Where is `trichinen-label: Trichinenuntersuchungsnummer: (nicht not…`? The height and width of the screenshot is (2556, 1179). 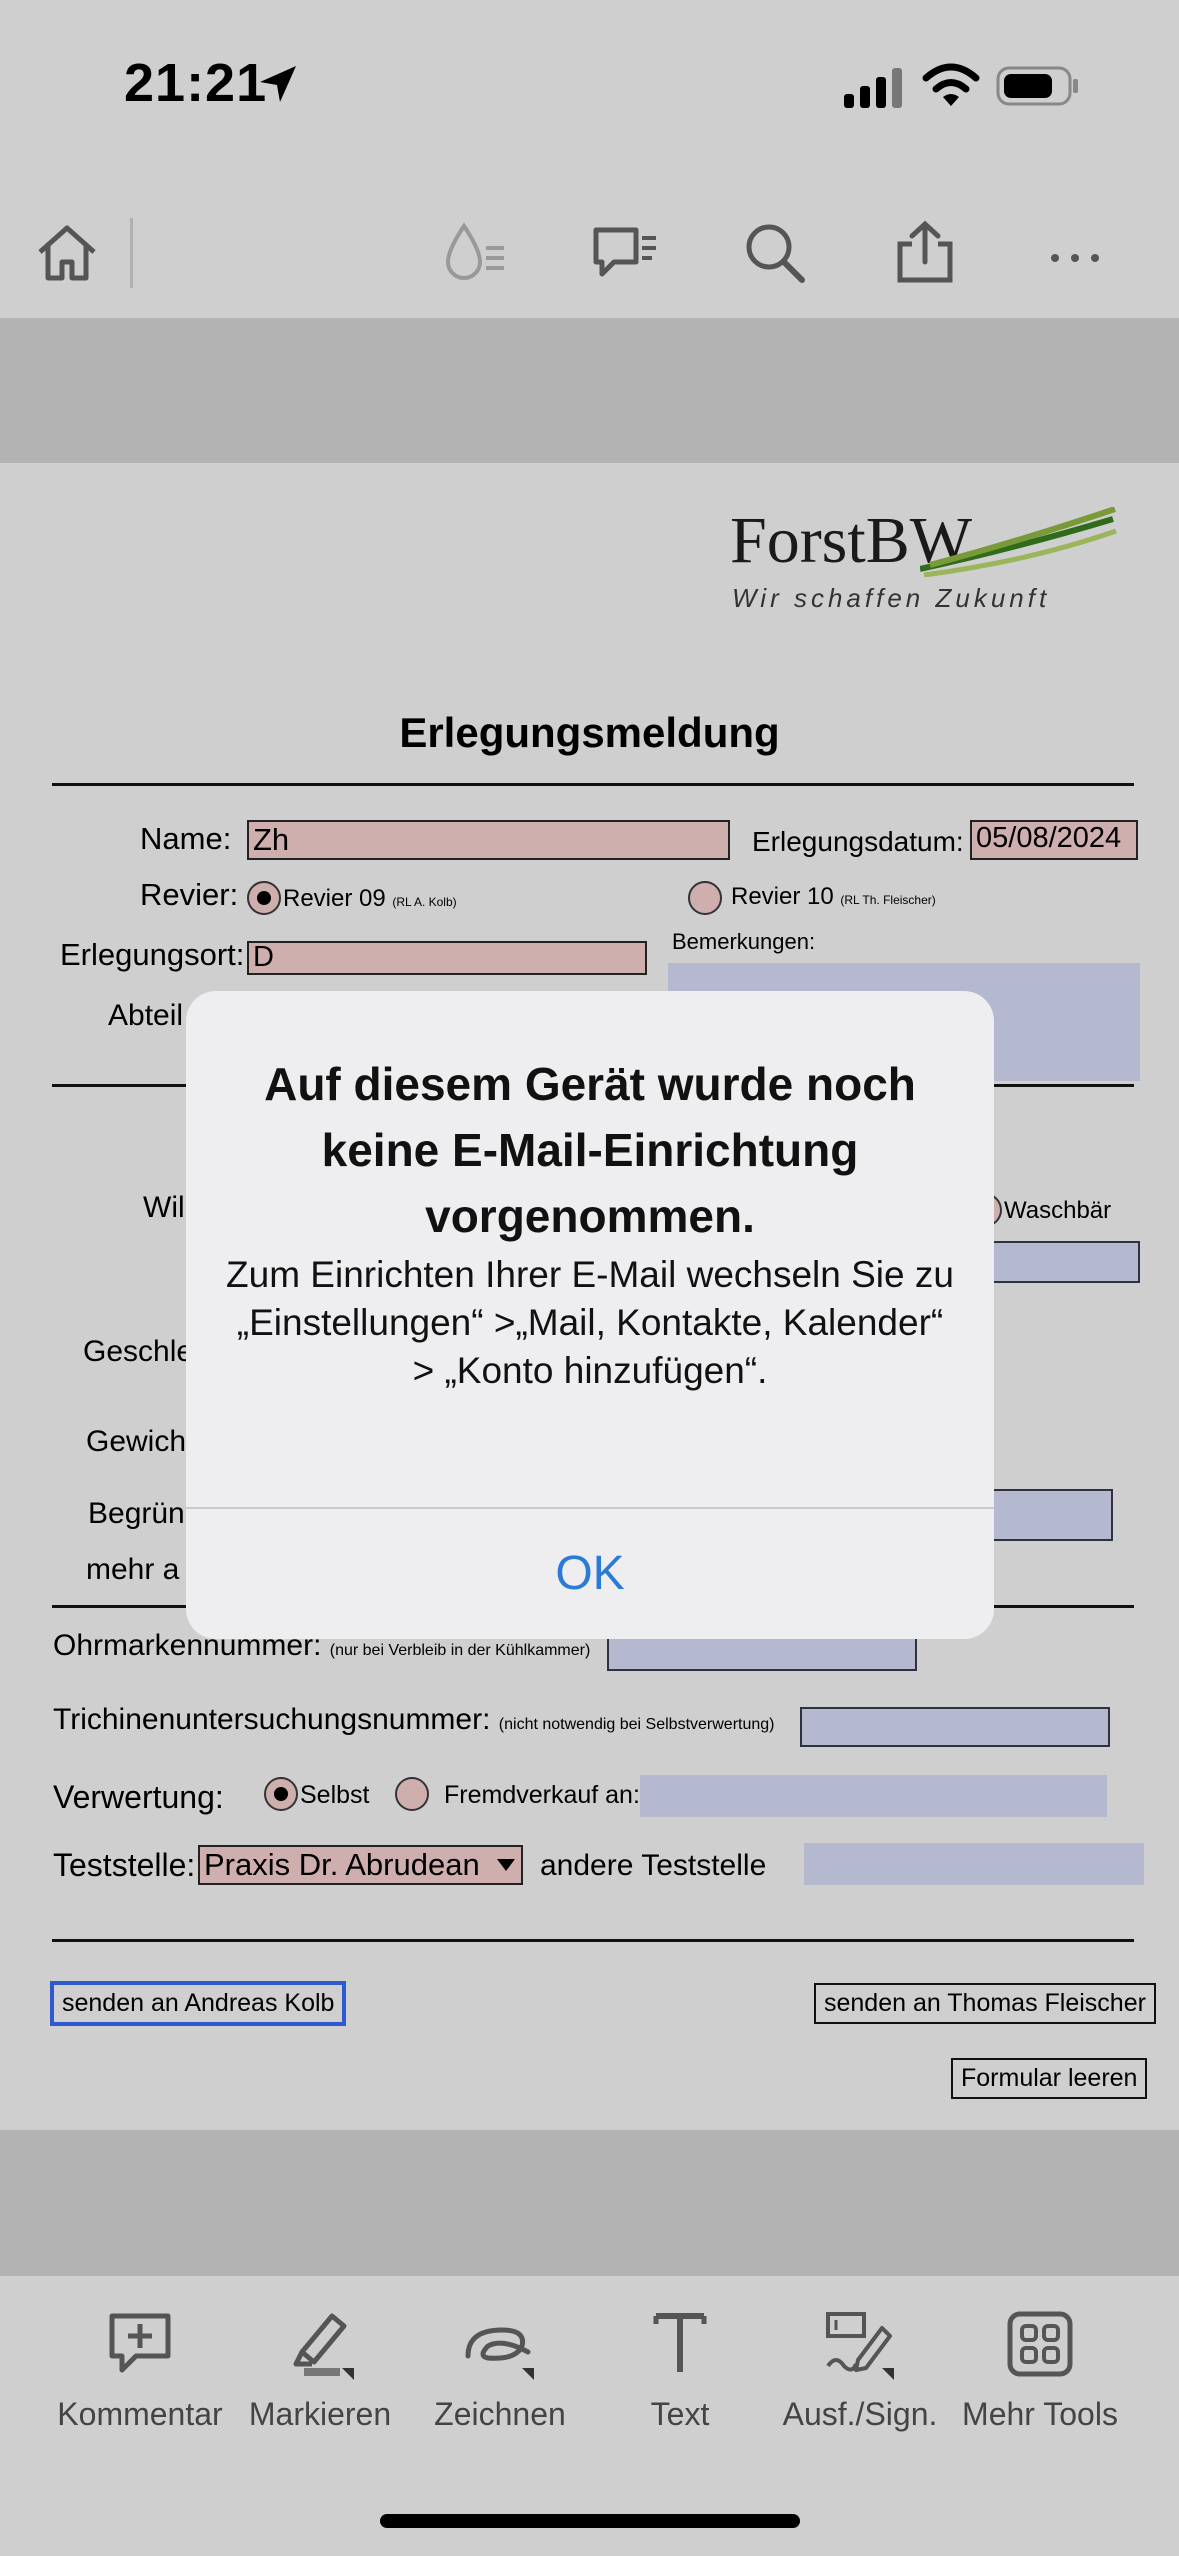
trichinen-label: Trichinenuntersuchungsnummer: (nicht not… is located at coordinates (414, 1719).